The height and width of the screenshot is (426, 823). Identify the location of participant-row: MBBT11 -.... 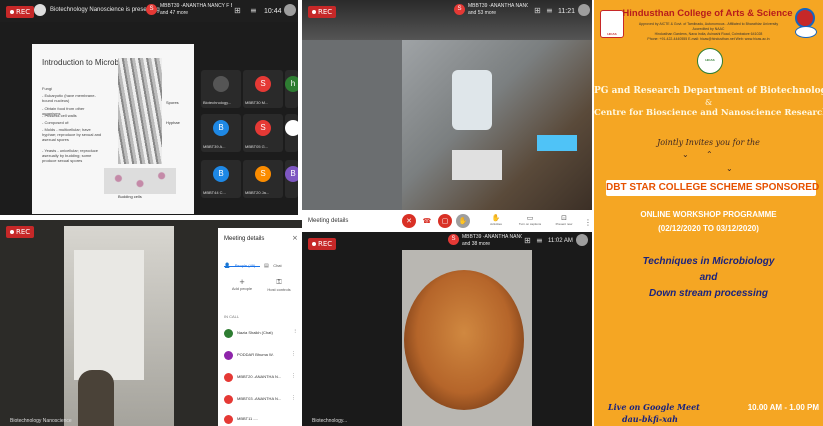
(261, 420).